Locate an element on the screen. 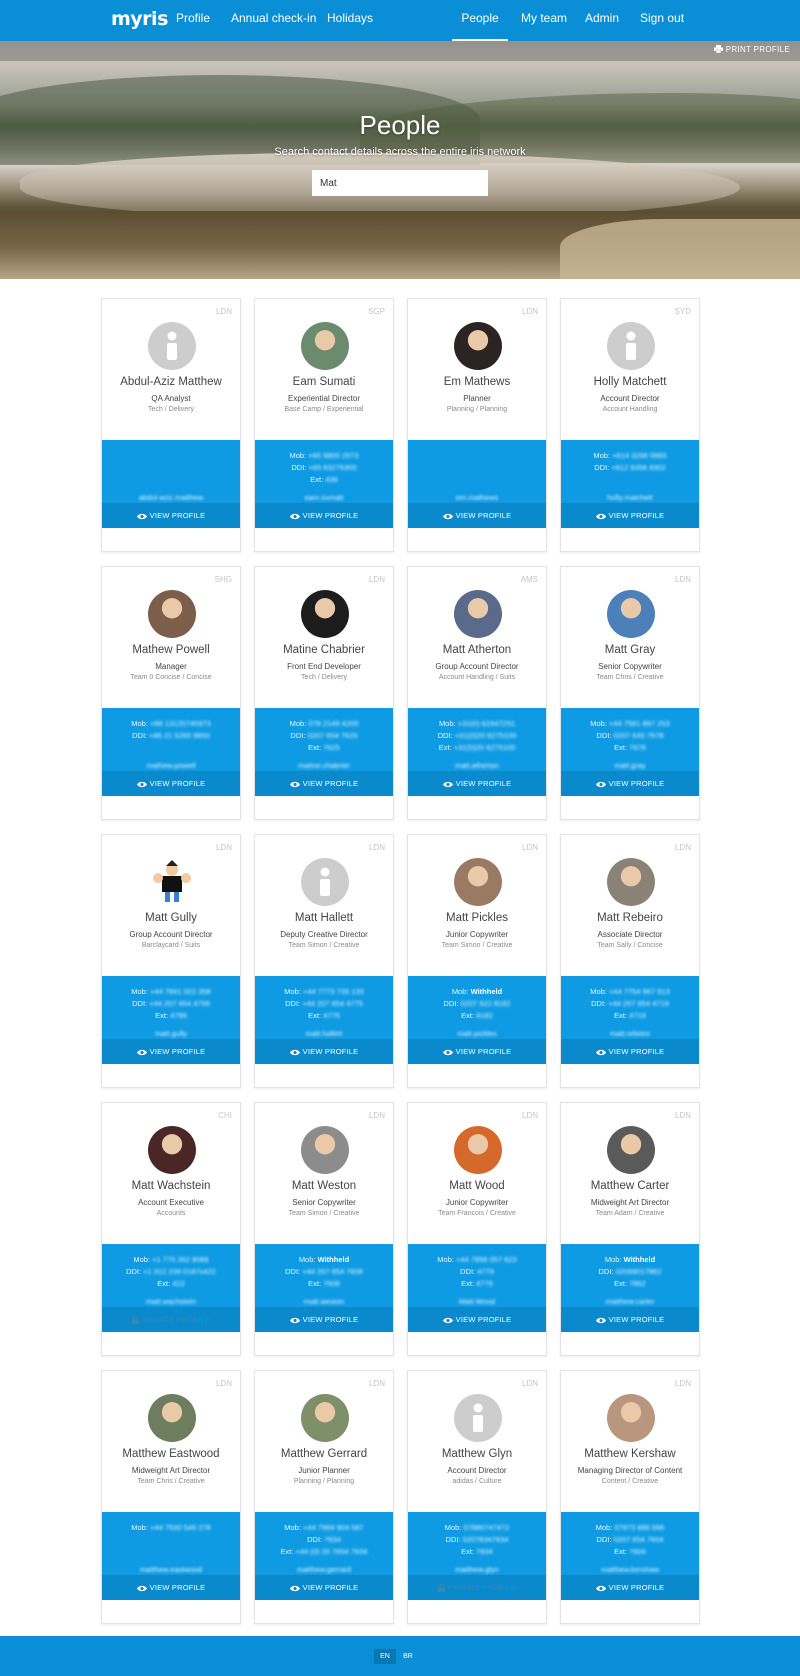 The width and height of the screenshot is (800, 1676). nav-item-holidays: Holidays is located at coordinates (350, 20).